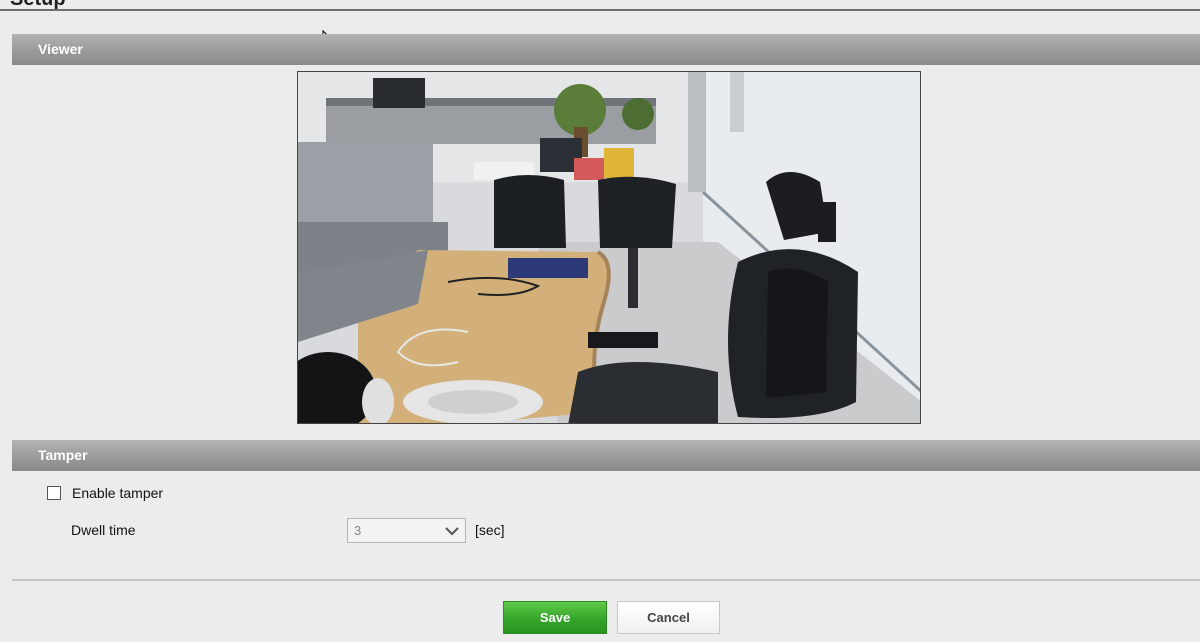  I want to click on cancel-button: Cancel, so click(668, 617).